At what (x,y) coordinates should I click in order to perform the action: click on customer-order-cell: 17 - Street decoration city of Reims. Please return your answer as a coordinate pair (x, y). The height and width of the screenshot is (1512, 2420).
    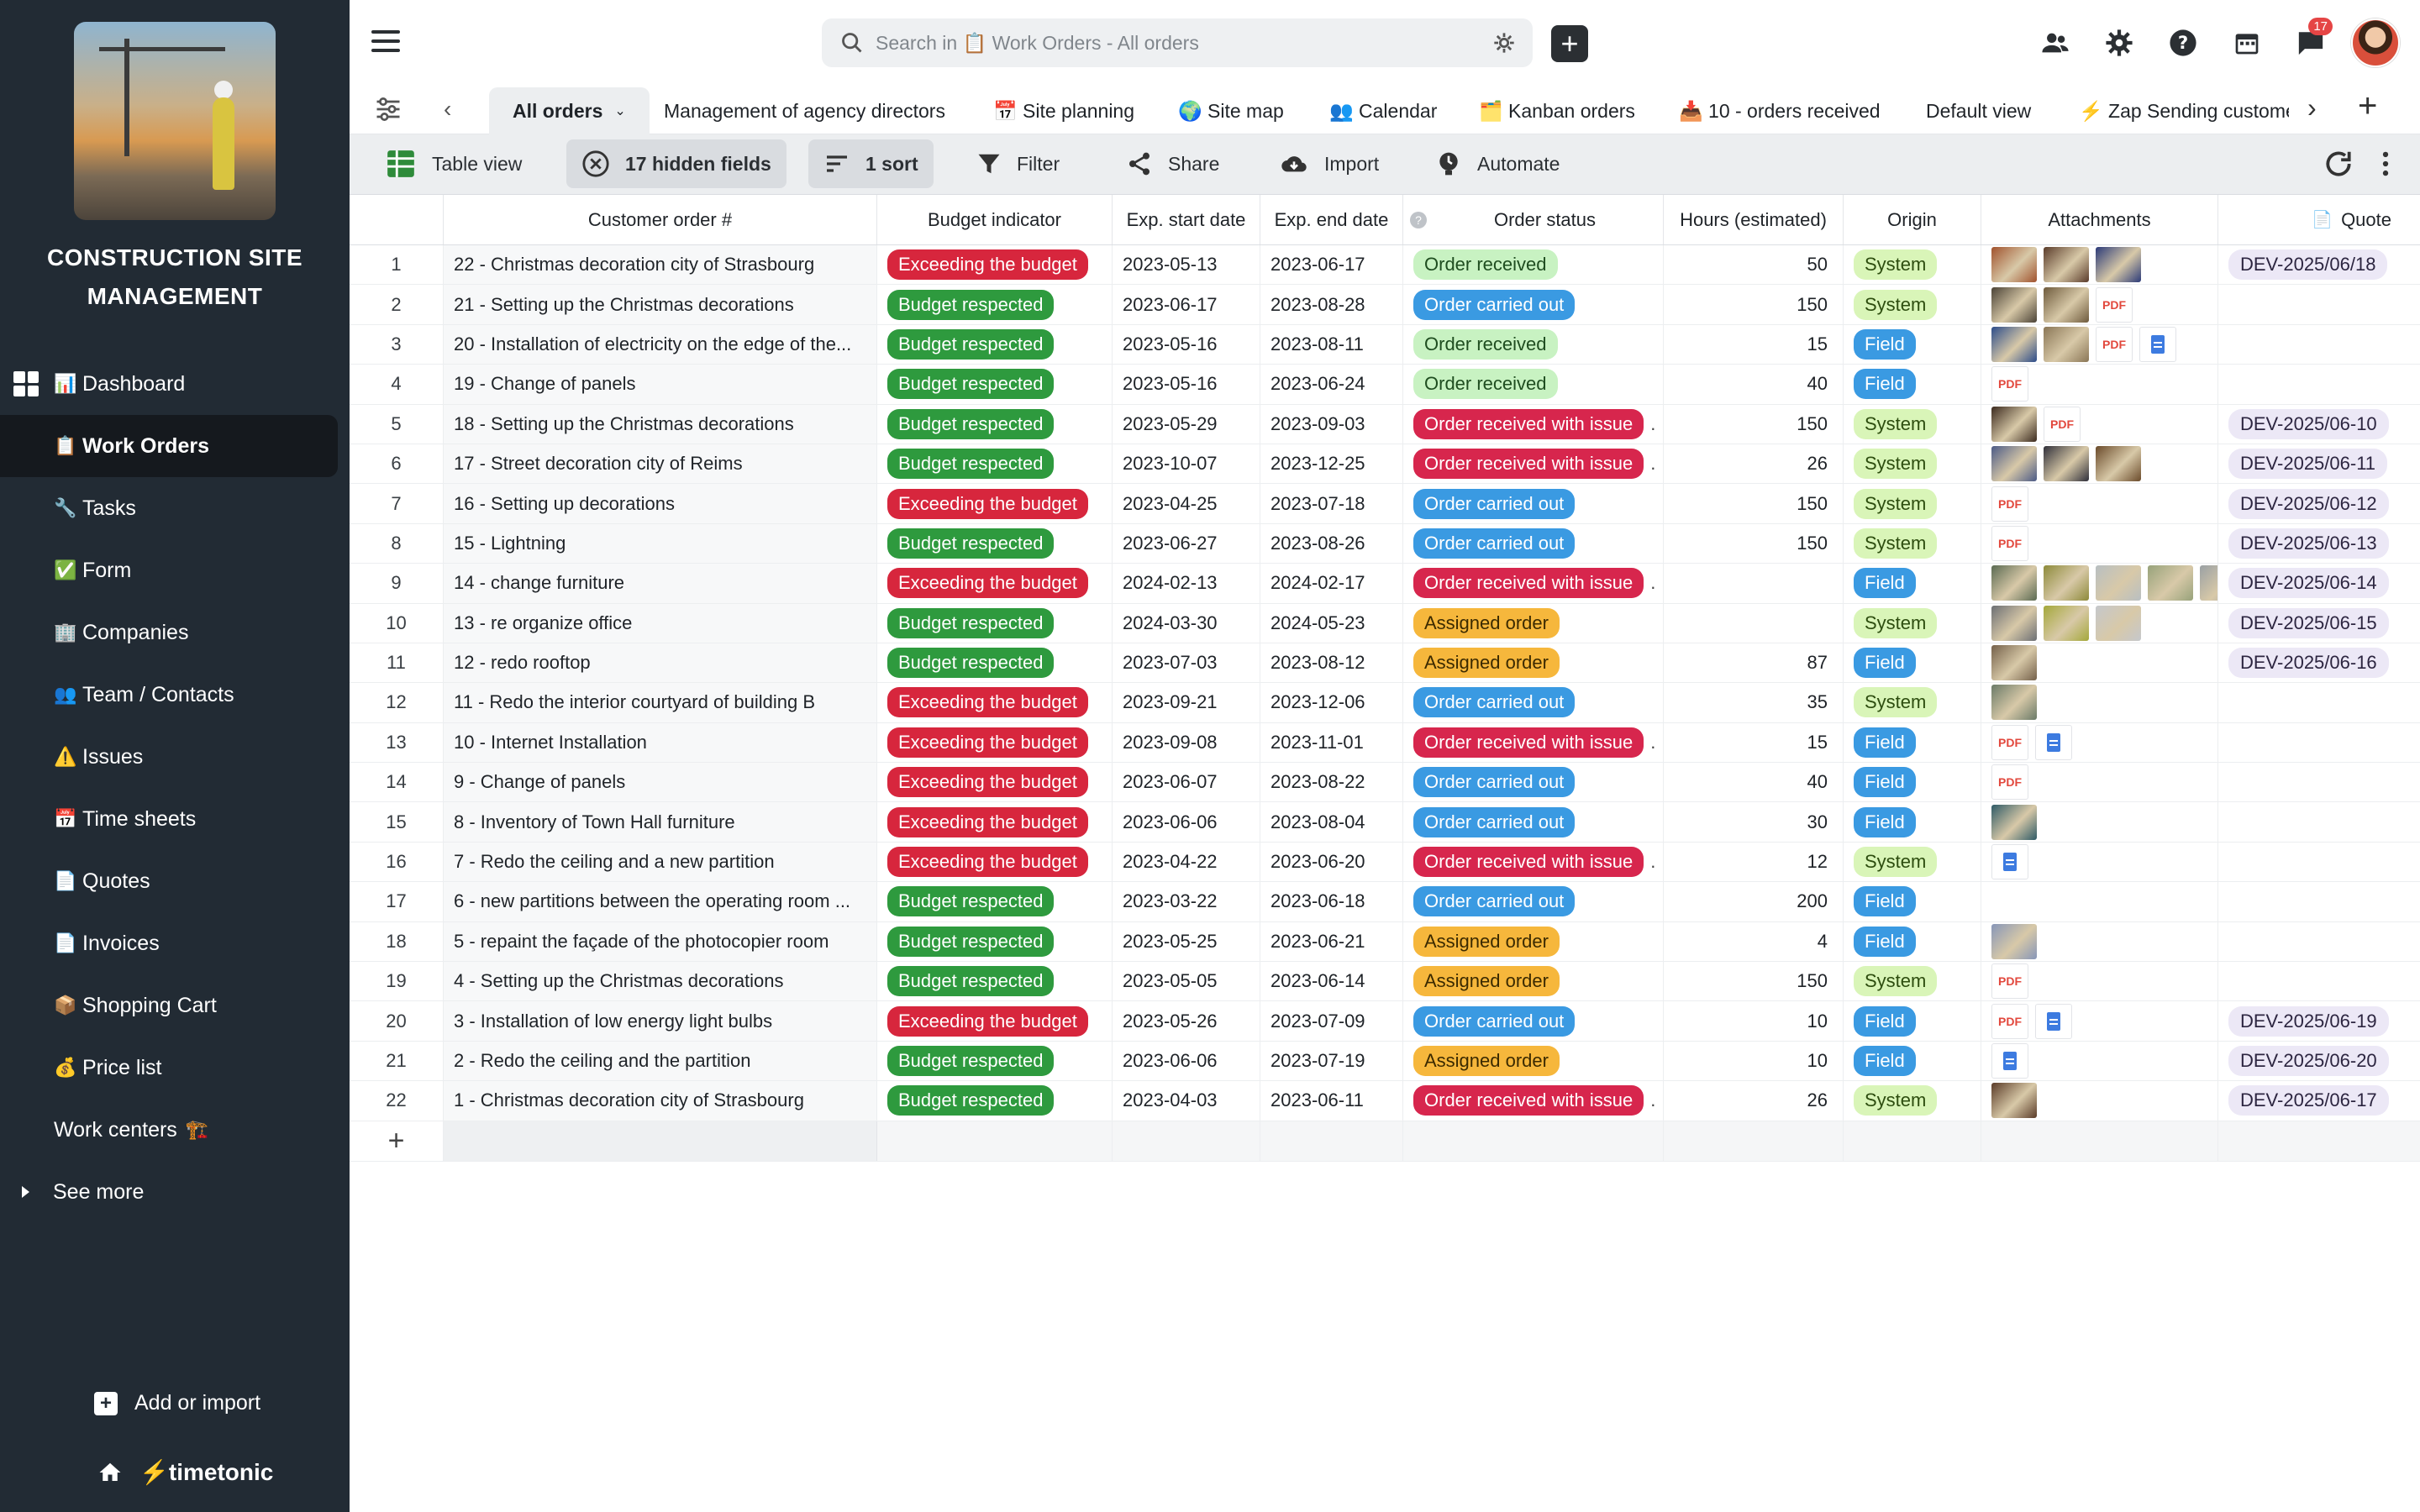
    Looking at the image, I should click on (660, 464).